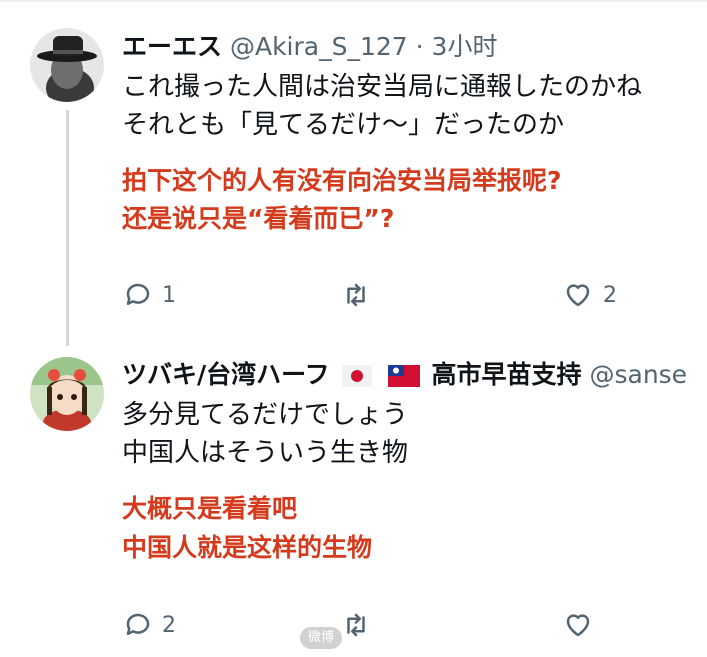 Image resolution: width=707 pixels, height=657 pixels. I want to click on author-name: エーエス, so click(172, 46).